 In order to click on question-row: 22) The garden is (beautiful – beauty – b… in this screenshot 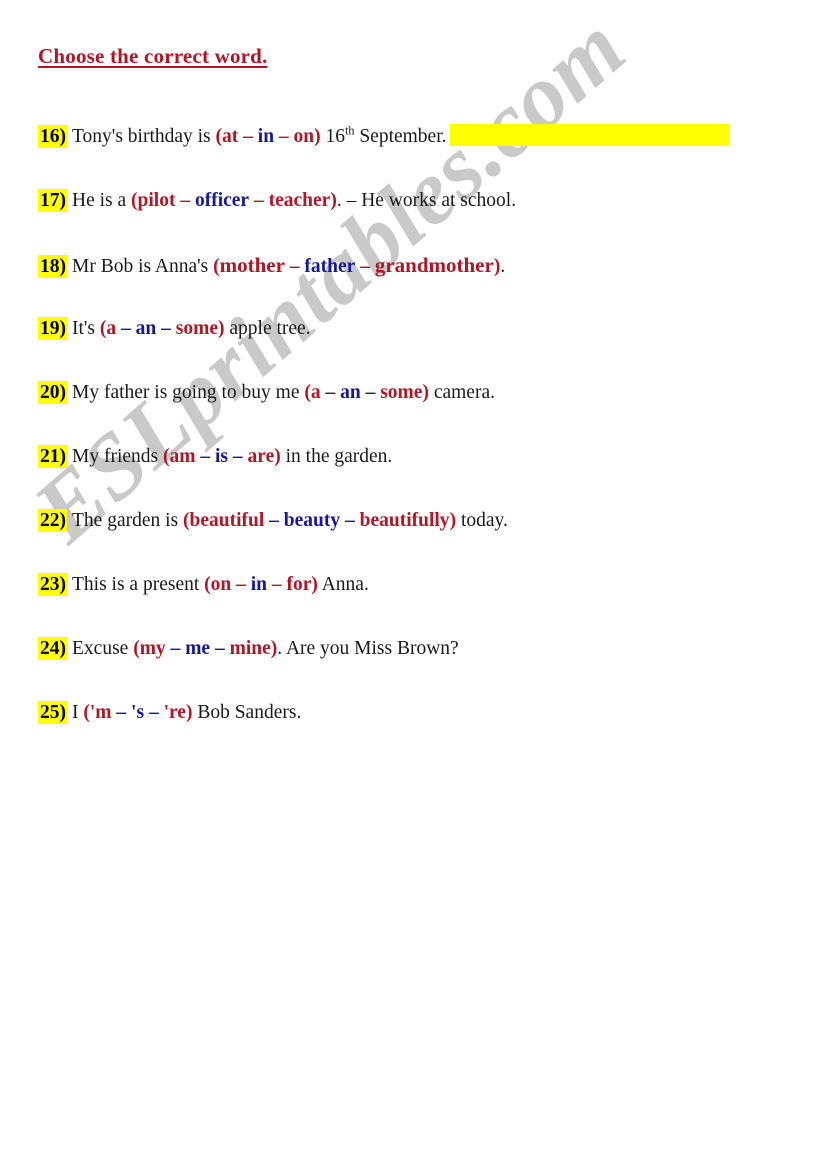, I will do `click(418, 539)`.